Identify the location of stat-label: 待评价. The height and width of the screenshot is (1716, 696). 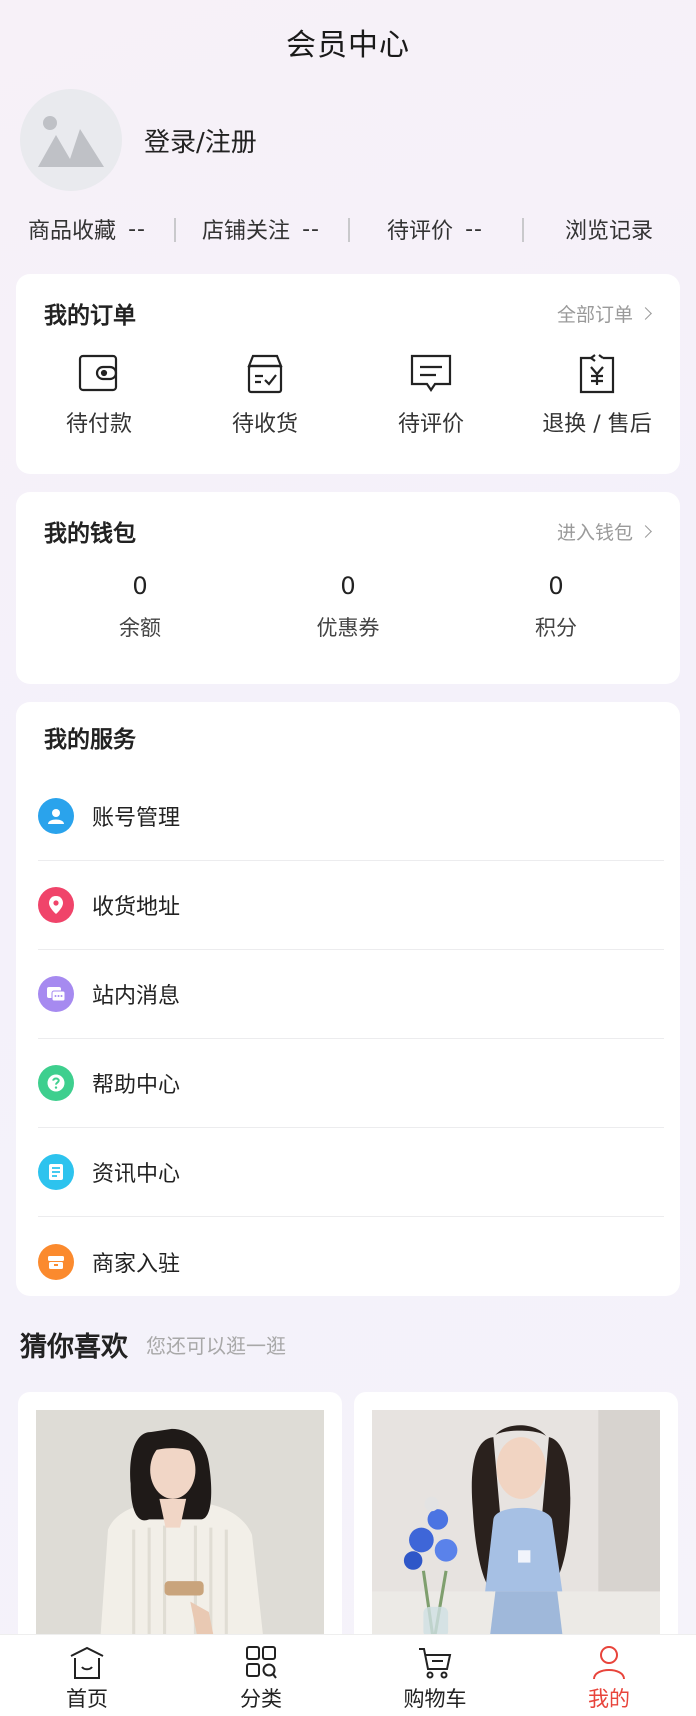
(420, 231).